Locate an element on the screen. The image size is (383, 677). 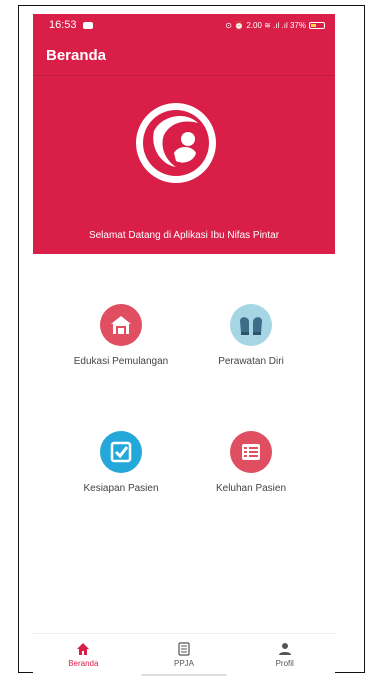
status-indicators: ⊙ ⏰ 2.00 ≋ .ıl .ıl 37% is located at coordinates (275, 25).